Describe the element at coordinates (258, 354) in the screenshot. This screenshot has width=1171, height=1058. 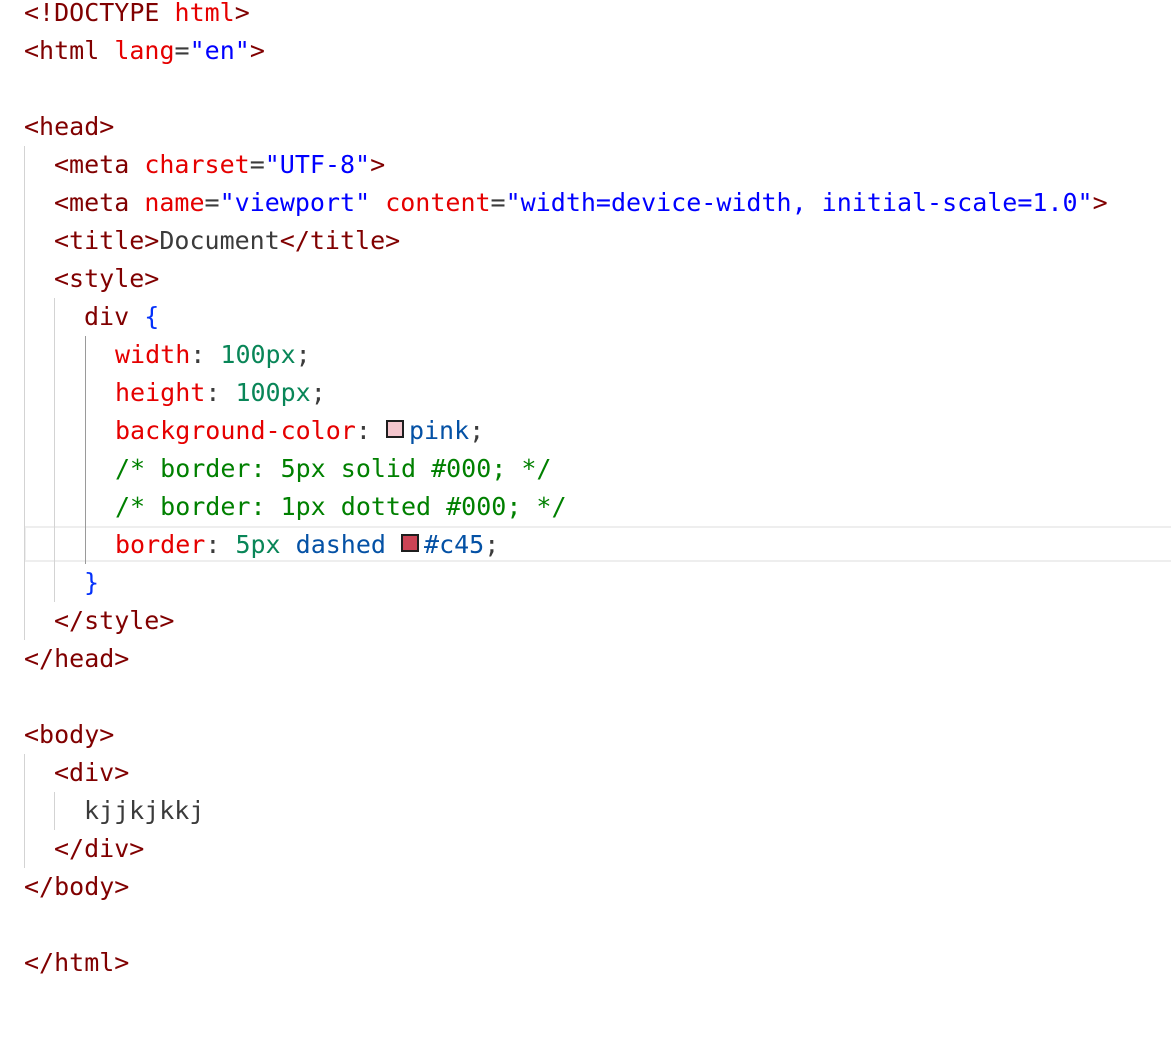
I see `css-value-width: 100px` at that location.